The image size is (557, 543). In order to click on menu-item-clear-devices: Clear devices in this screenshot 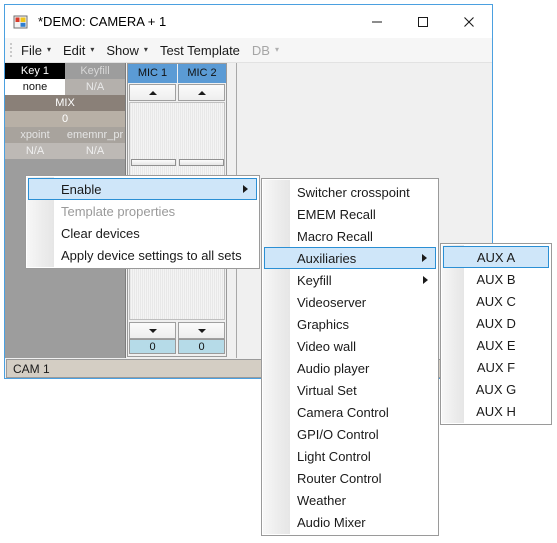, I will do `click(142, 233)`.